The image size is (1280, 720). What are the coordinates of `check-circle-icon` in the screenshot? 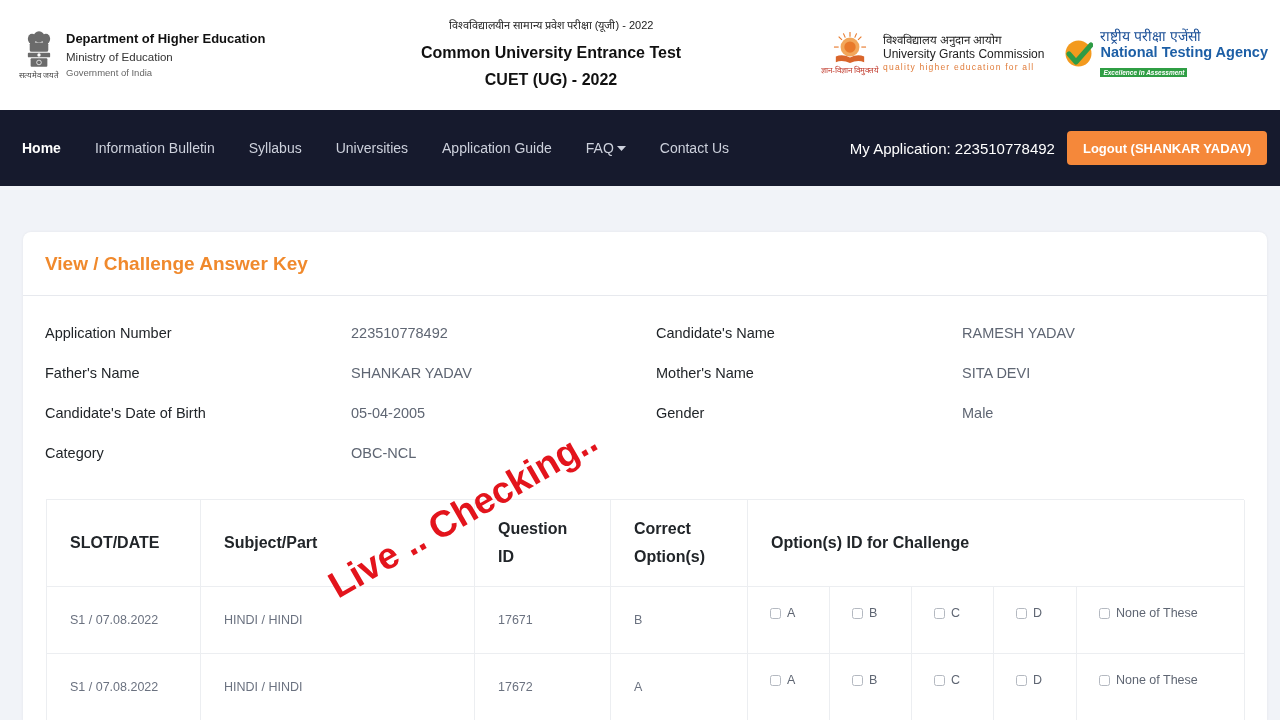 It's located at (1079, 53).